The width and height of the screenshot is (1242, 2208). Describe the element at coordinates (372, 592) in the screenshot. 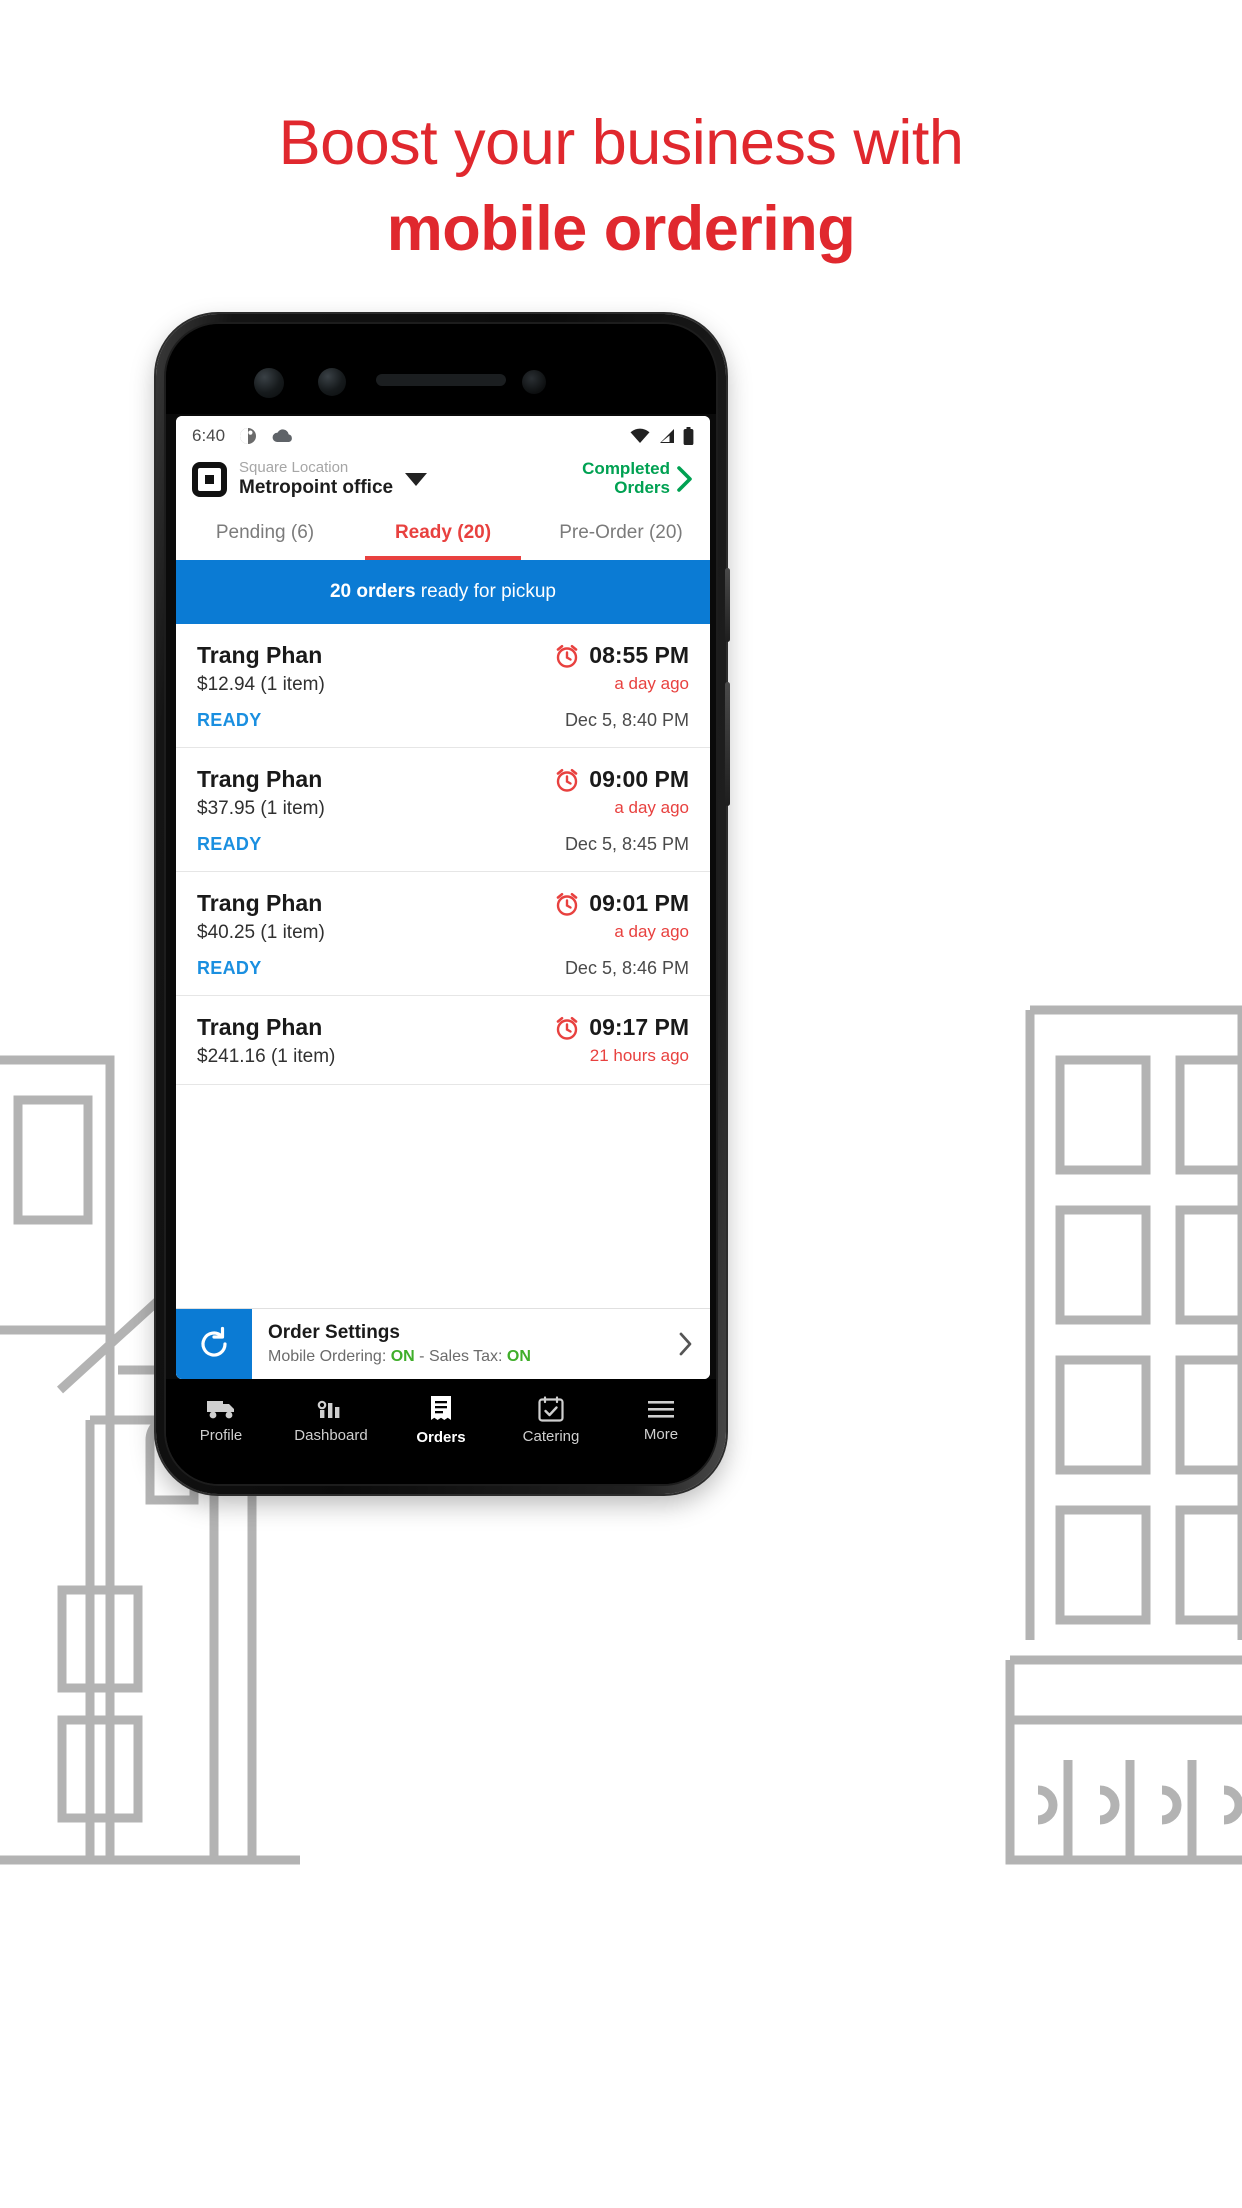

I see `ready-banner-count: 20 orders` at that location.